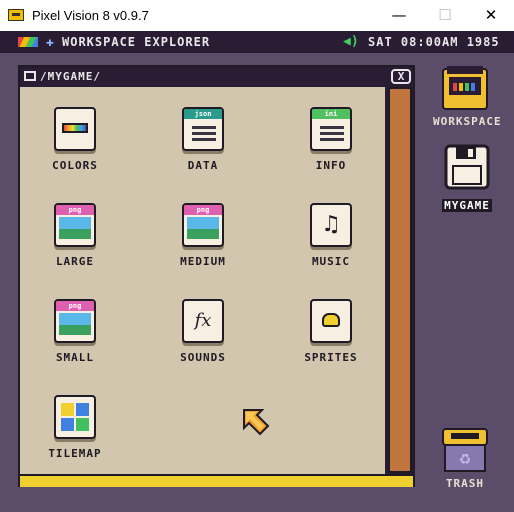 The width and height of the screenshot is (514, 512). I want to click on minimize-button: —, so click(399, 15).